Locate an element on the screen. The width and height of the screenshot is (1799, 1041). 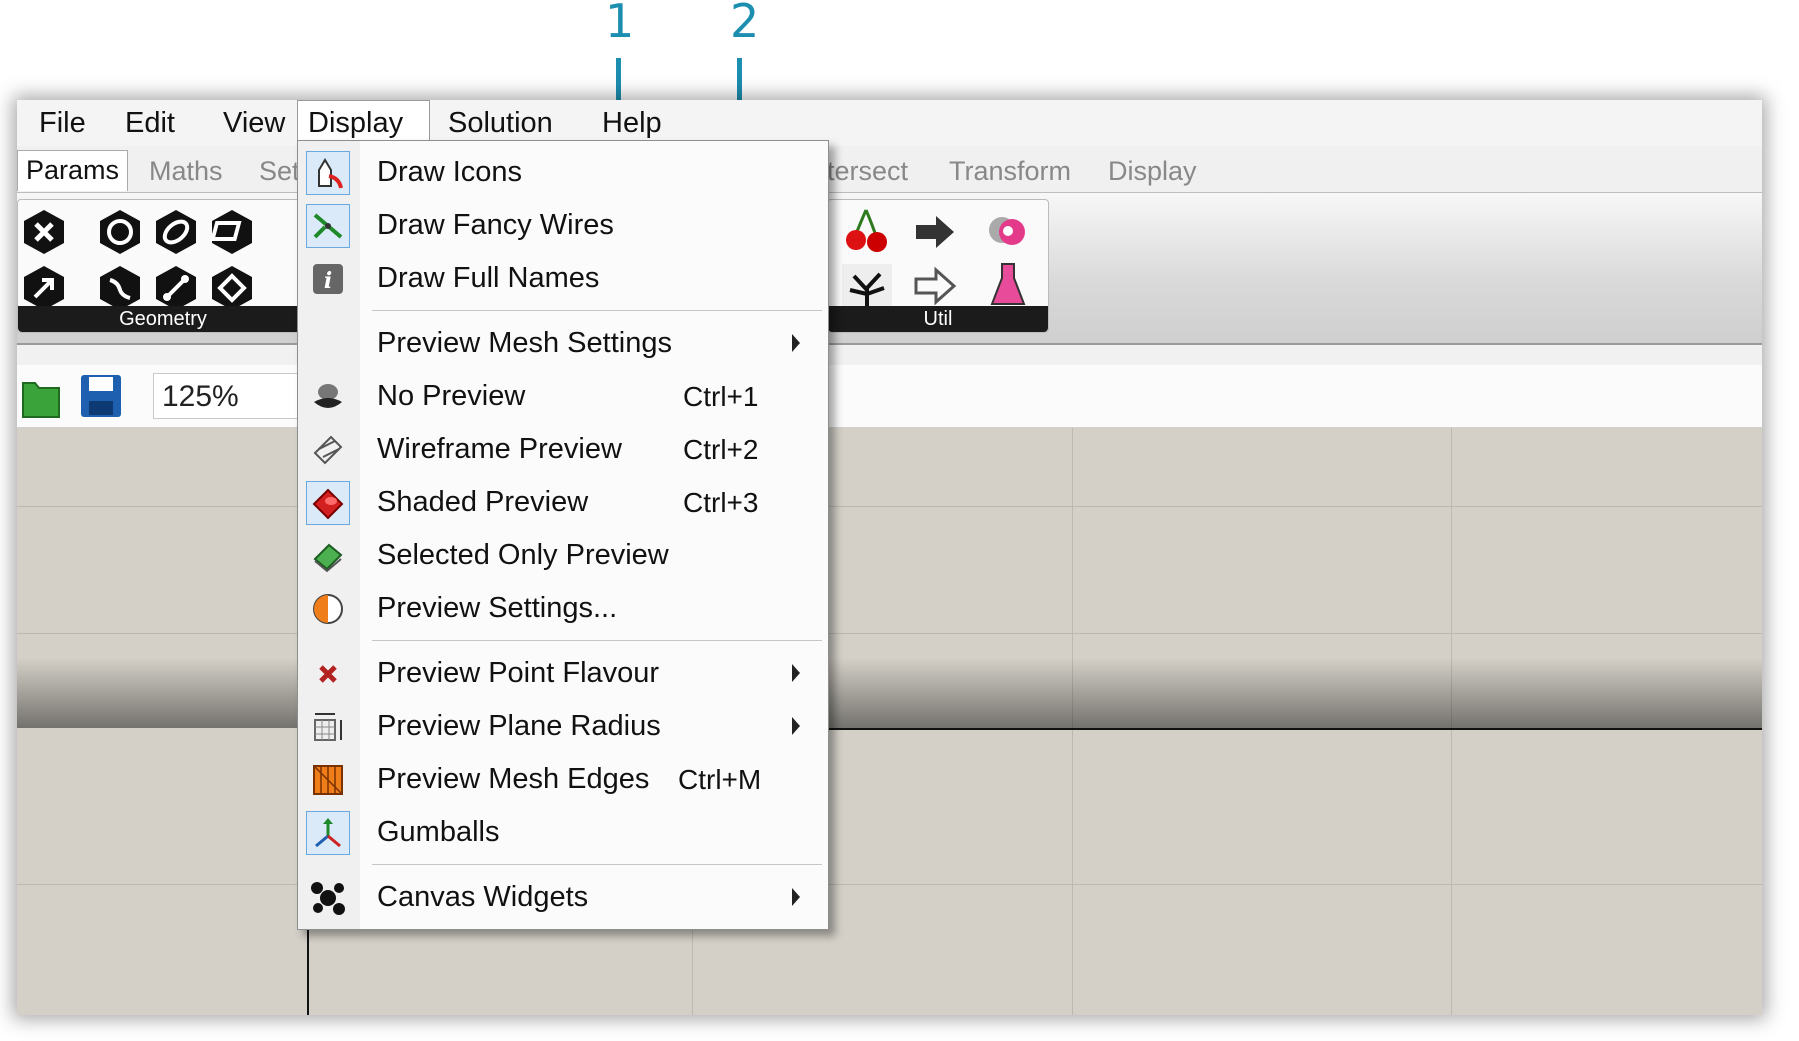
selected-only-icon is located at coordinates (328, 556).